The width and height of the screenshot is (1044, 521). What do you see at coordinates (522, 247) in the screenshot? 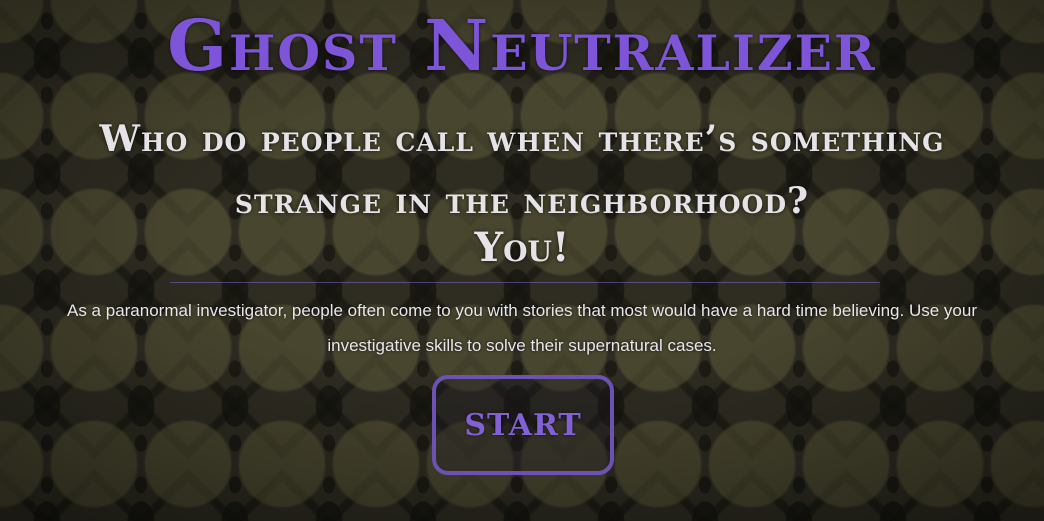
I see `tagline-answer: You!` at bounding box center [522, 247].